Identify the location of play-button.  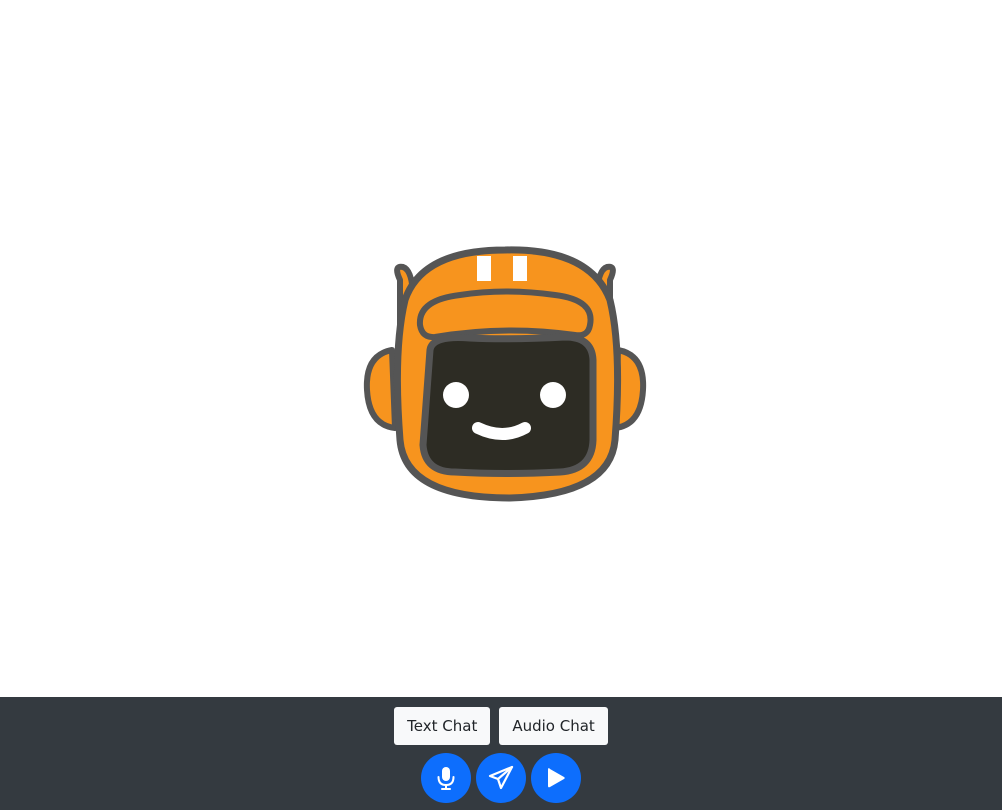
(556, 778).